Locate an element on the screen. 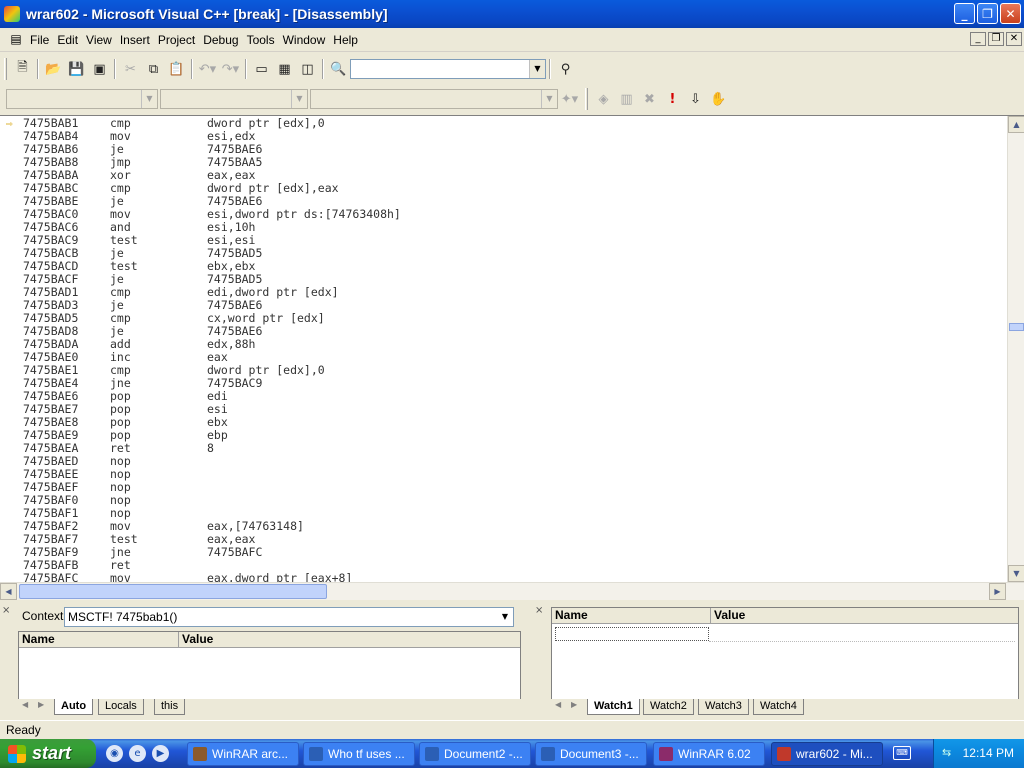 The height and width of the screenshot is (768, 1024). context-combo: MSCTF! 7475bab1() ▼ is located at coordinates (289, 617).